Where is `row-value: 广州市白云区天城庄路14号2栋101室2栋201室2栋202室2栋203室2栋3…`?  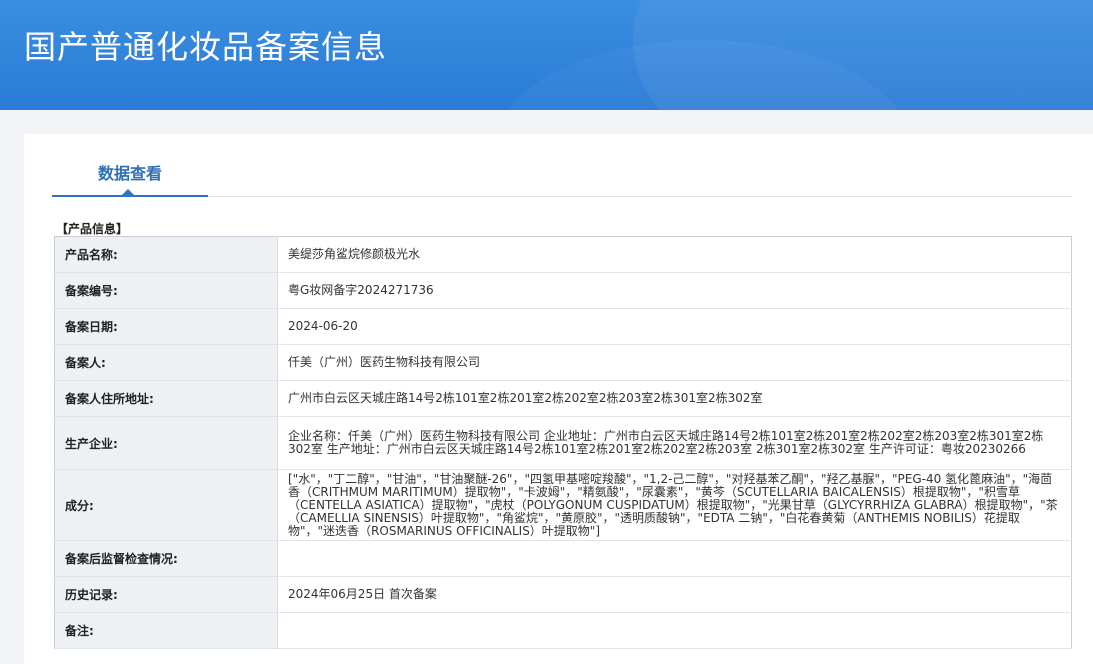
row-value: 广州市白云区天城庄路14号2栋101室2栋201室2栋202室2栋203室2栋3… is located at coordinates (525, 398).